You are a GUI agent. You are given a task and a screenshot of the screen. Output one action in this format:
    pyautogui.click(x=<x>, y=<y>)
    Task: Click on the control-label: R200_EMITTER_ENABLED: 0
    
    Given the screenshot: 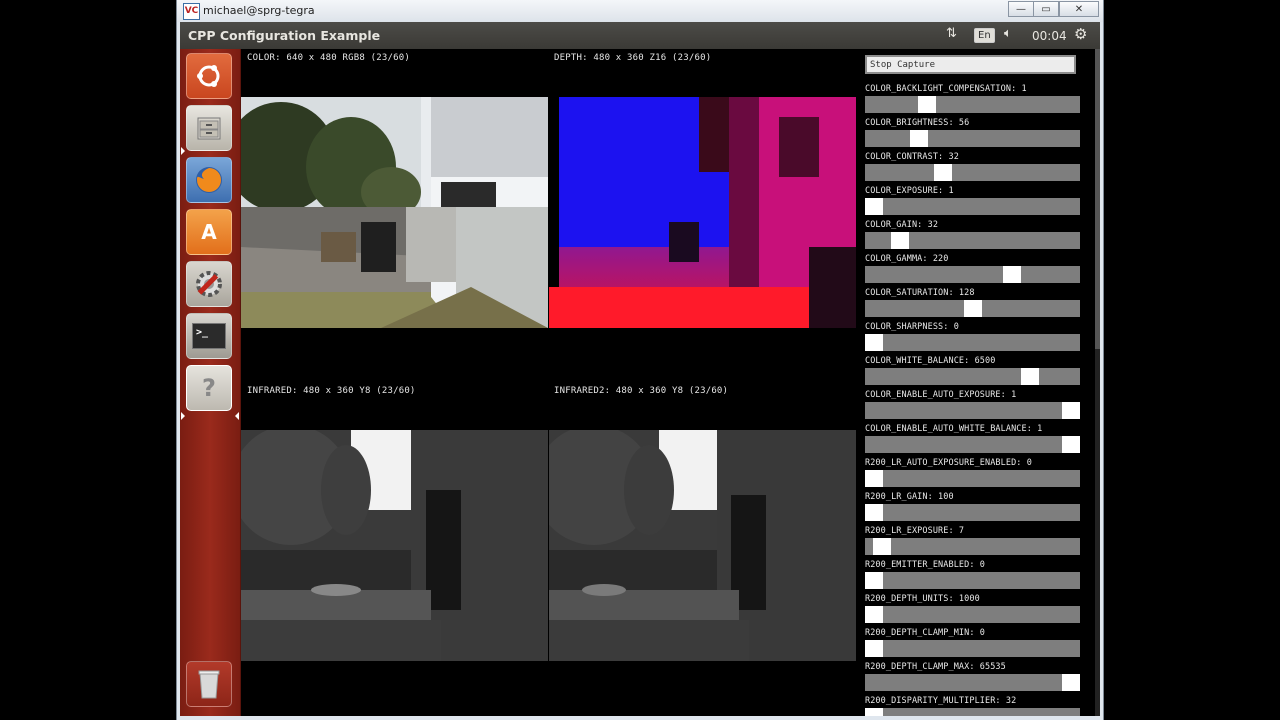 What is the action you would take?
    pyautogui.click(x=925, y=565)
    